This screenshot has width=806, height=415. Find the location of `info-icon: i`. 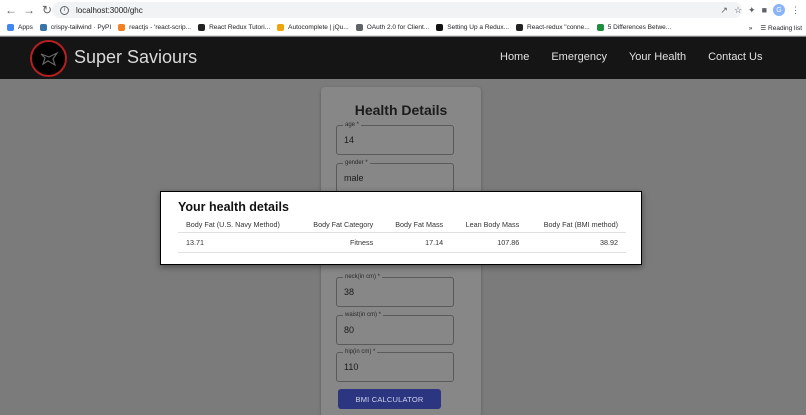

info-icon: i is located at coordinates (64, 10).